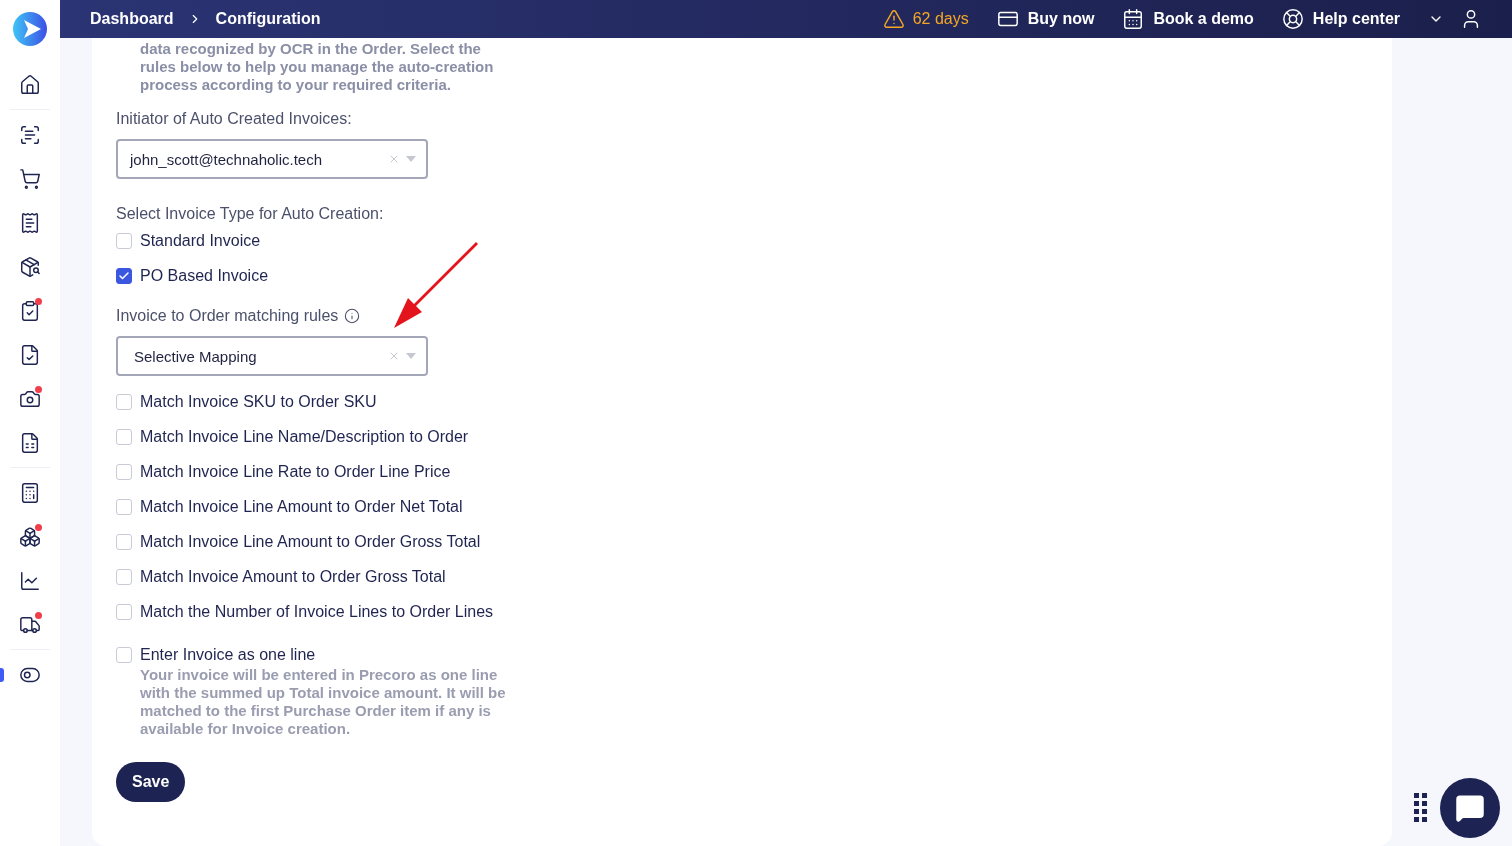 This screenshot has height=846, width=1512. What do you see at coordinates (30, 537) in the screenshot?
I see `boxes-icon` at bounding box center [30, 537].